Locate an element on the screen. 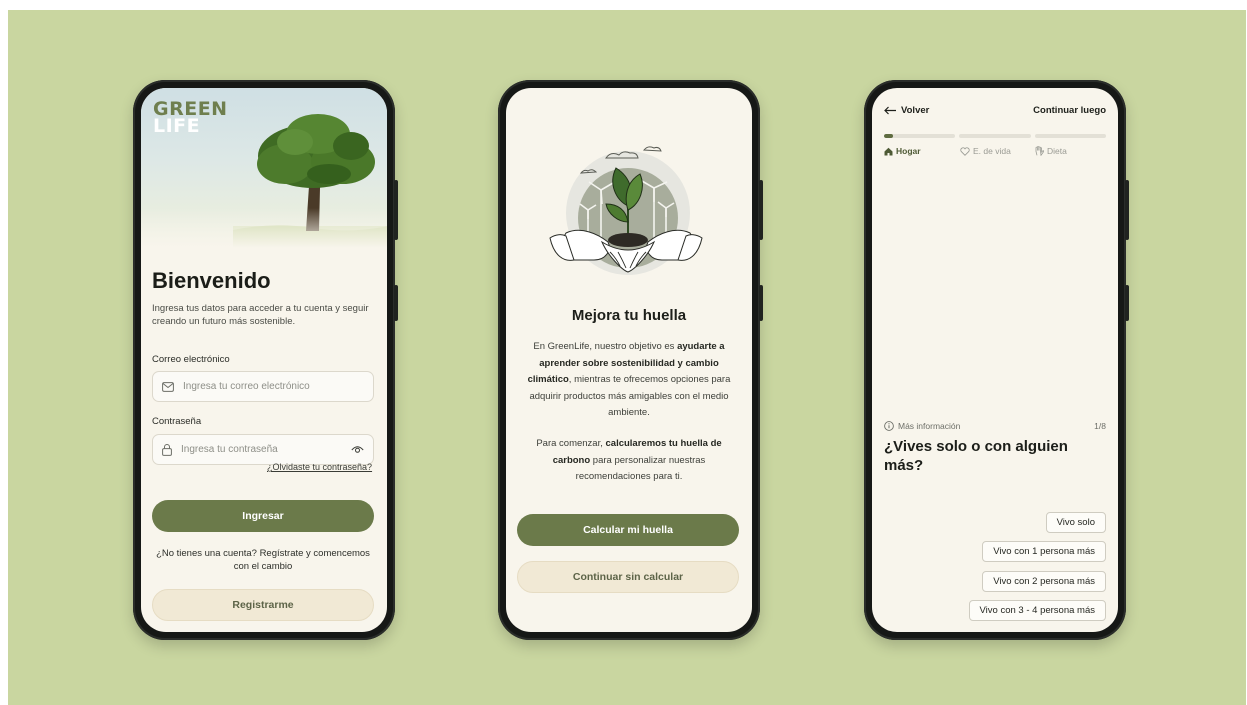 The image size is (1247, 705). back-button: Volver is located at coordinates (906, 110).